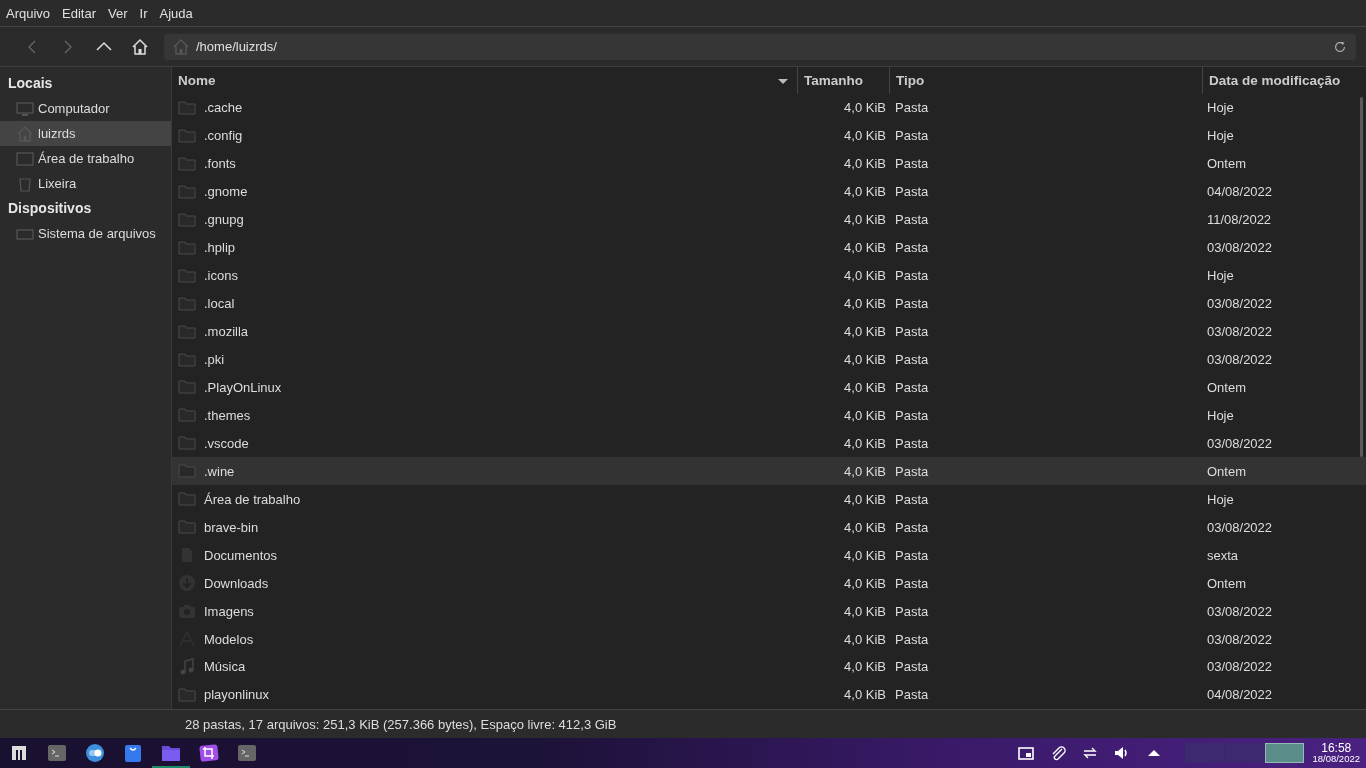  What do you see at coordinates (229, 639) in the screenshot?
I see `file-name: Modelos` at bounding box center [229, 639].